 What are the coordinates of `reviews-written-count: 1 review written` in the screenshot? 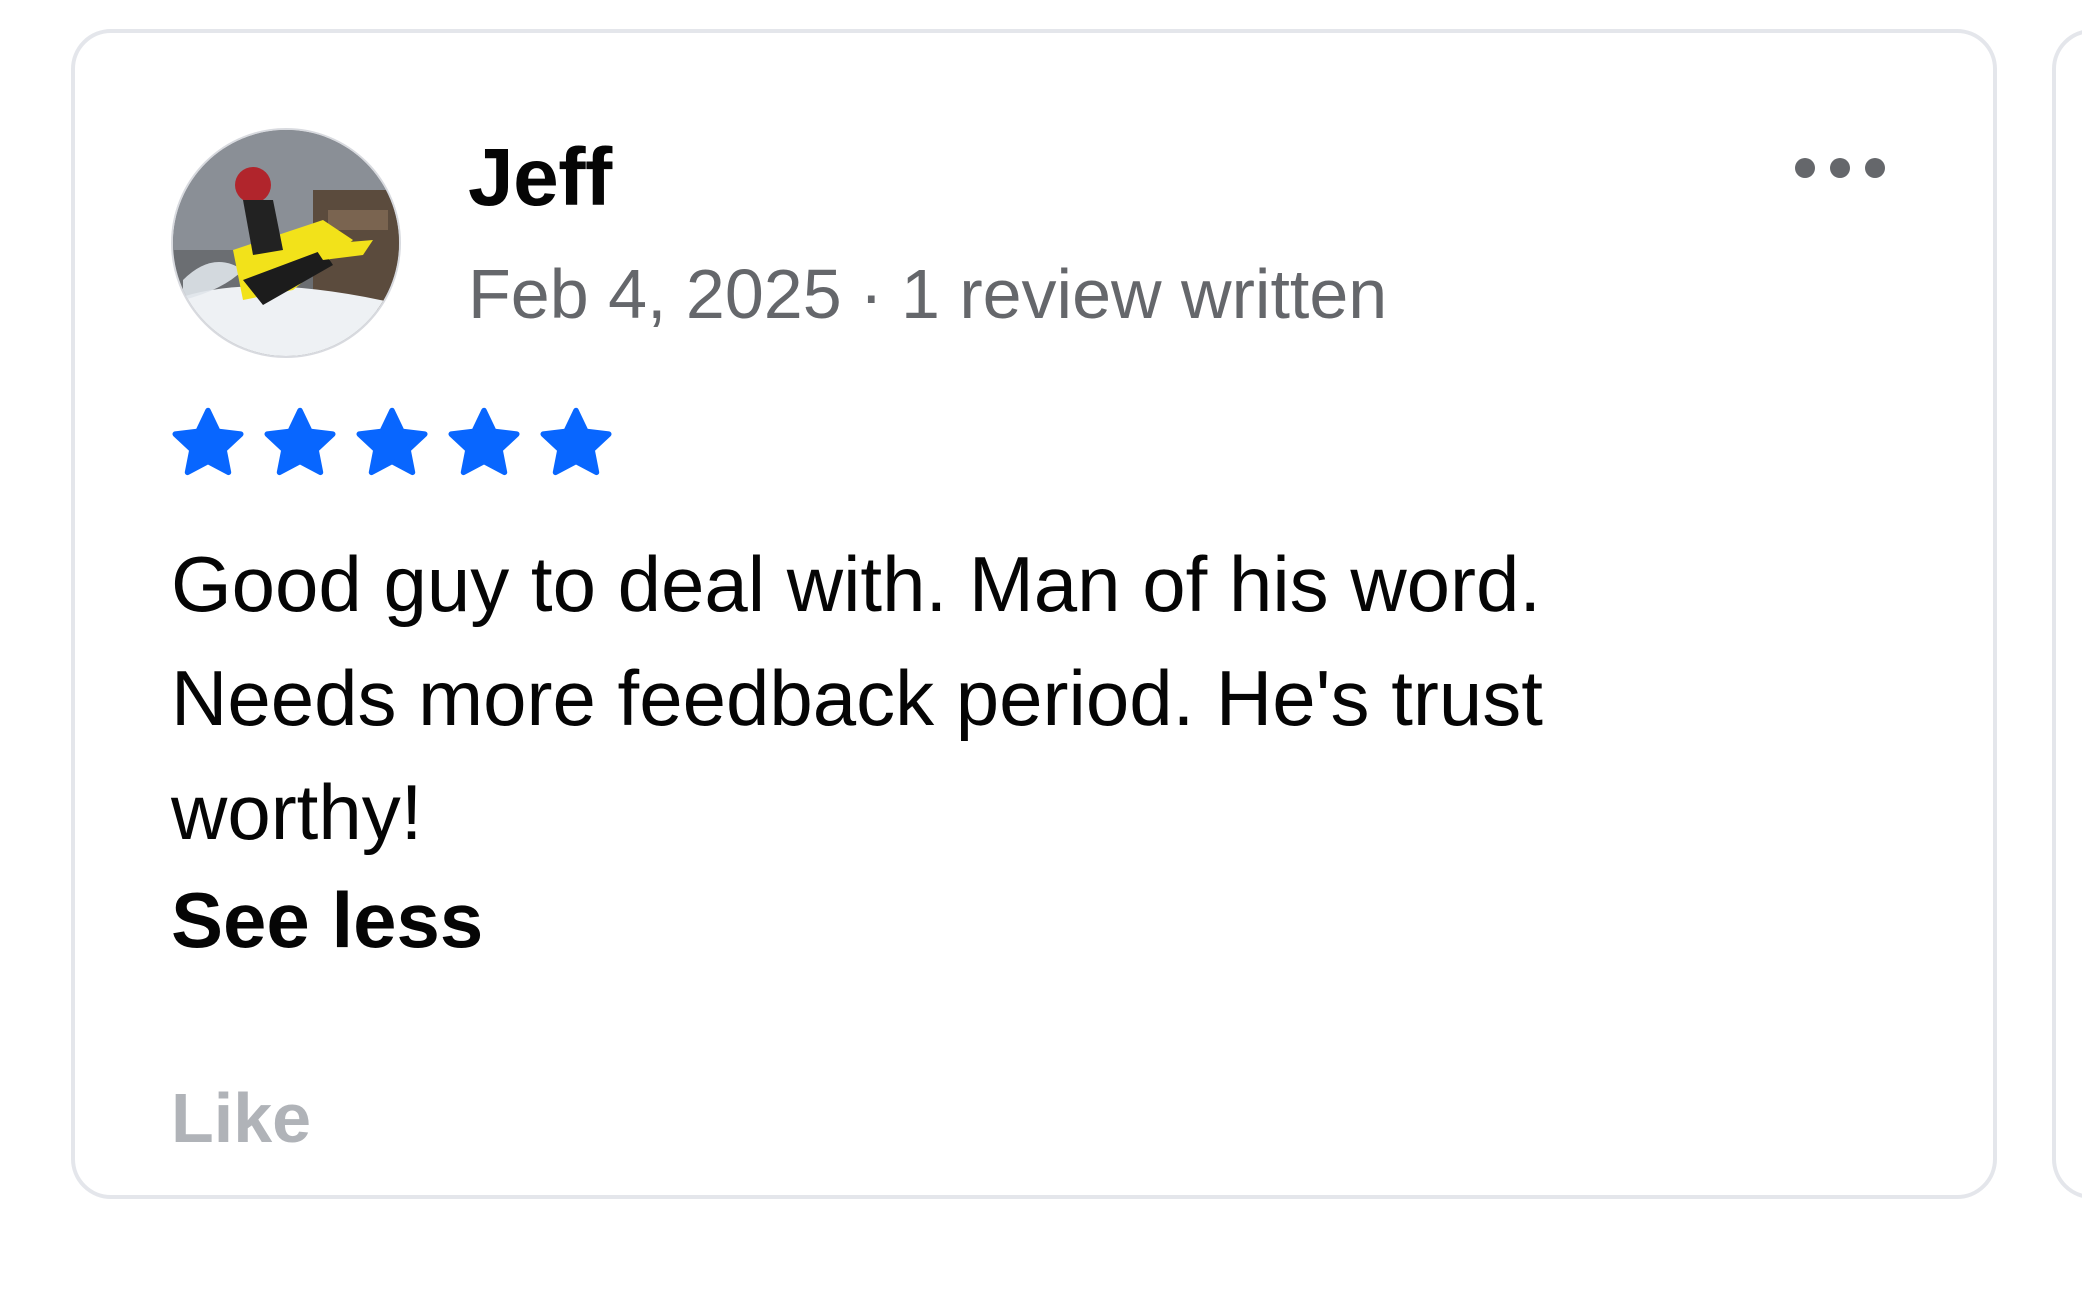 It's located at (1144, 294).